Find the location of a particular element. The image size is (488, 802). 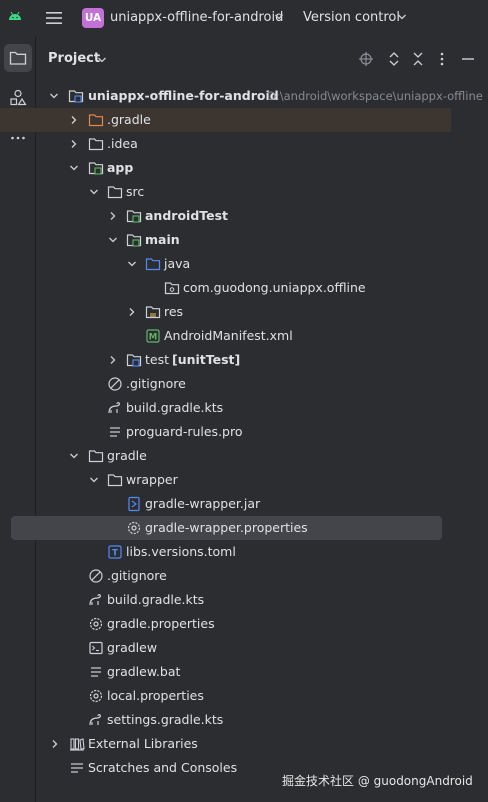

watermark: 掘金技术社区 @ guodongAndroid is located at coordinates (377, 781).